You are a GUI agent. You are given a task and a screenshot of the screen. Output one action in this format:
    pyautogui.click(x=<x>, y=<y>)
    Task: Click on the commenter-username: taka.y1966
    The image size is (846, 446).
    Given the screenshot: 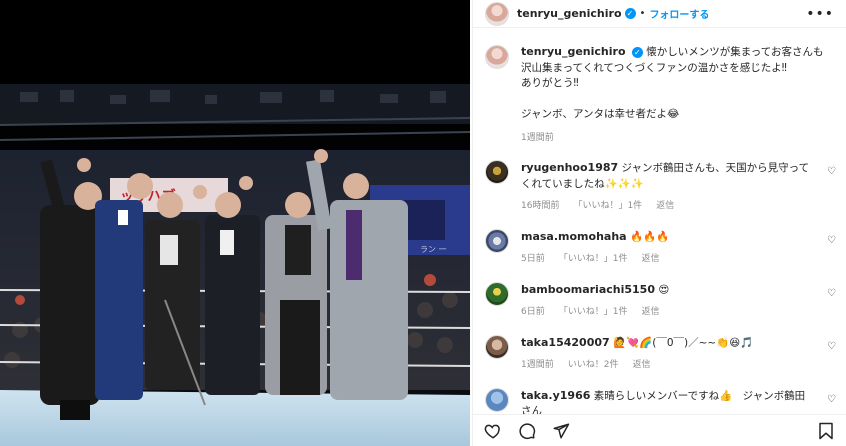 What is the action you would take?
    pyautogui.click(x=555, y=395)
    